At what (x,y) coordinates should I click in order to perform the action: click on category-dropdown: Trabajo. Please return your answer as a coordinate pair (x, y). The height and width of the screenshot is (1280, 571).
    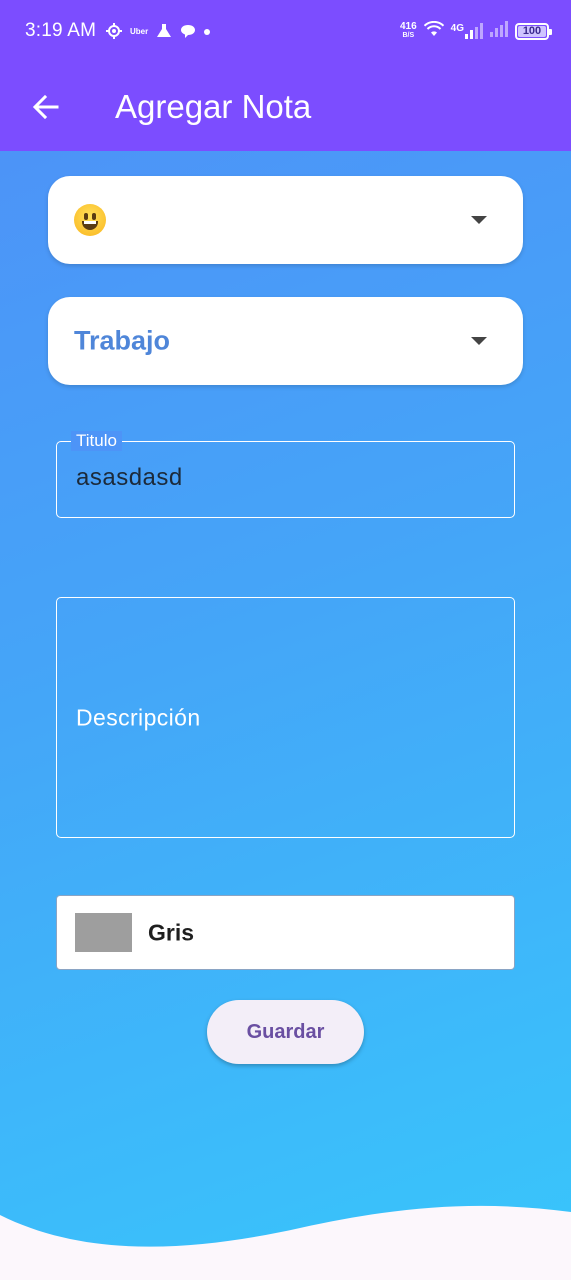
    Looking at the image, I should click on (285, 341).